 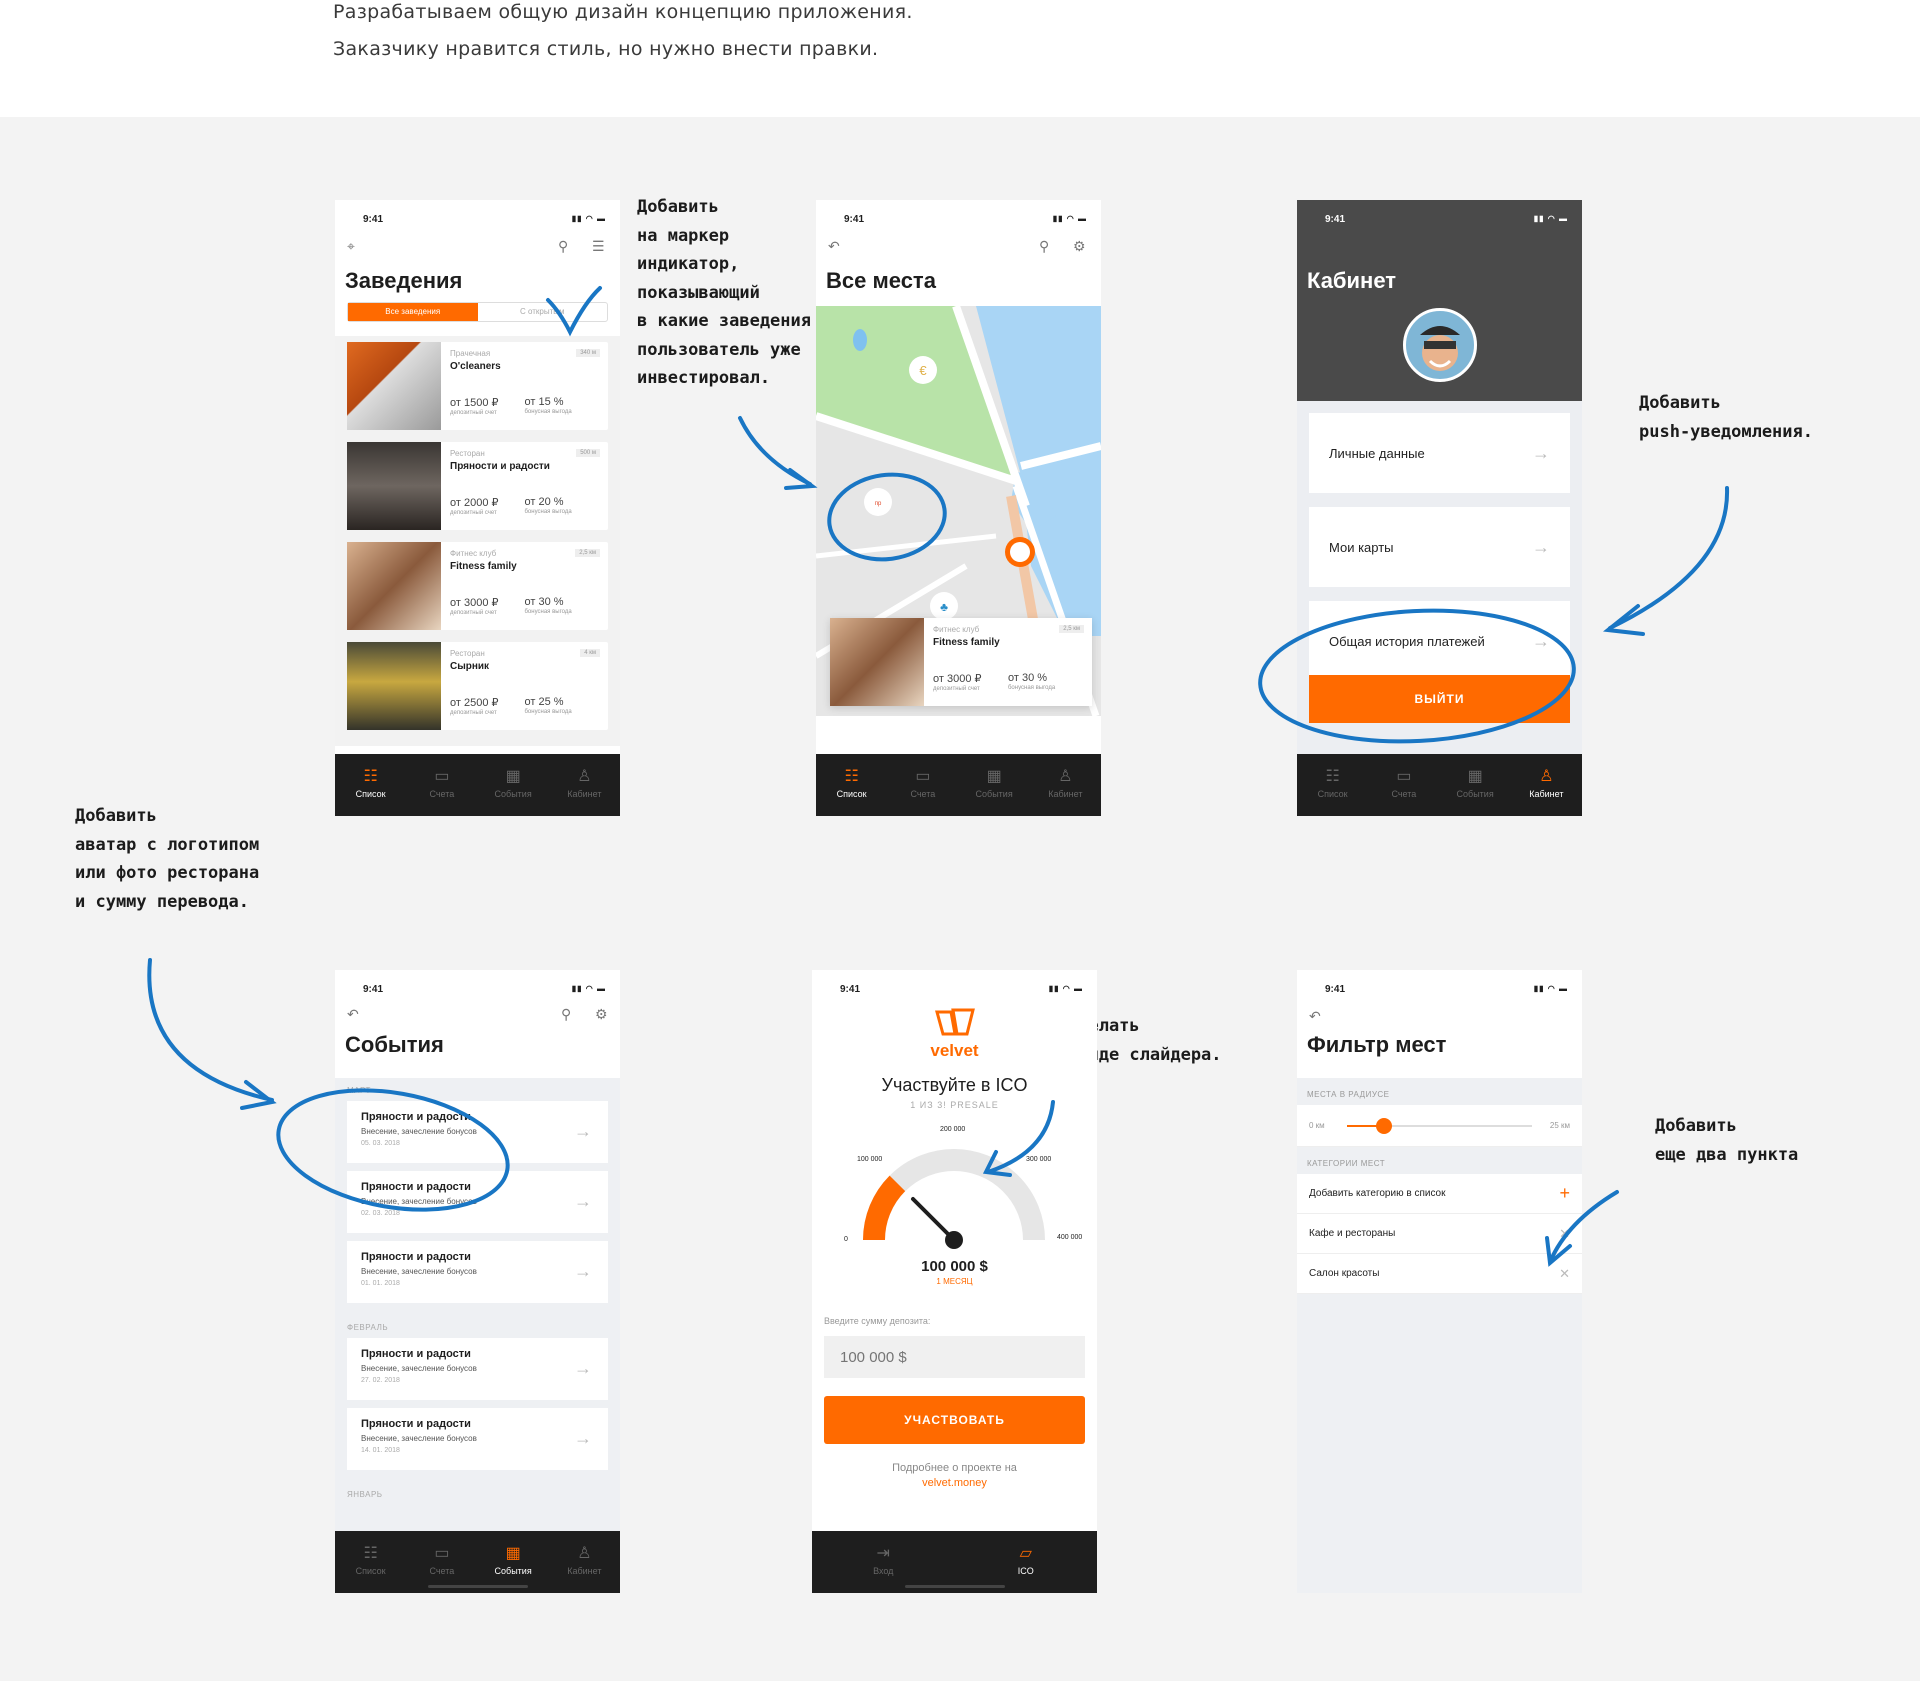 I want to click on menu-payment-history: Общая история платежей →, so click(x=1439, y=641).